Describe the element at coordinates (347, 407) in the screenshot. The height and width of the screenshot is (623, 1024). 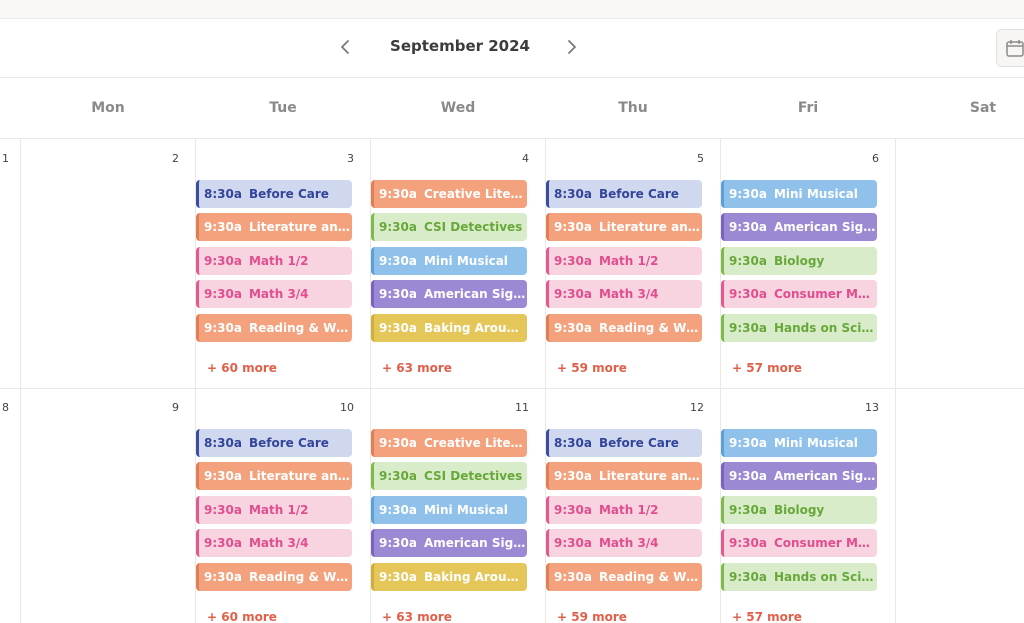
I see `day-number: 10` at that location.